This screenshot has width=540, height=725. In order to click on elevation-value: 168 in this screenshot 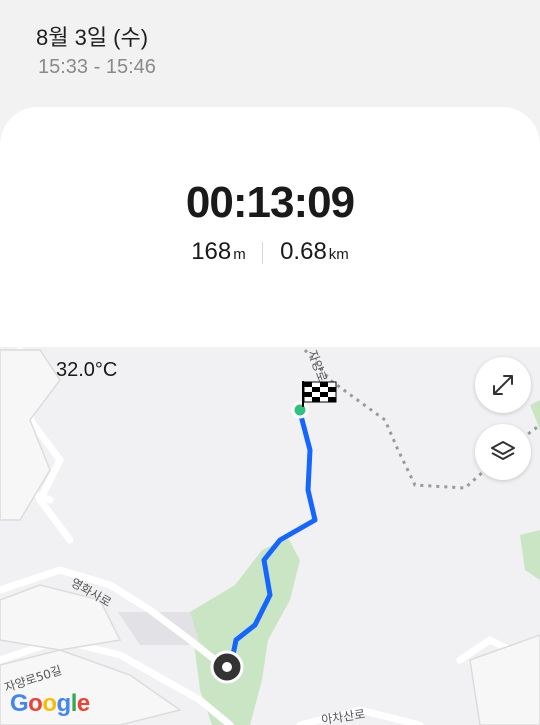, I will do `click(211, 251)`.